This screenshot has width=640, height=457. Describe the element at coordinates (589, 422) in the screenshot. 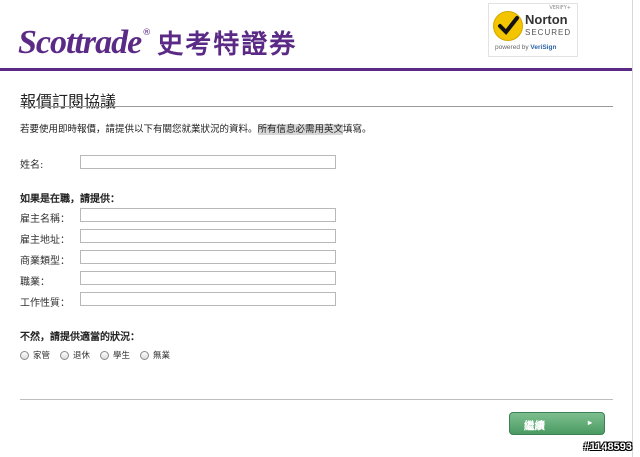

I see `arrow-right-icon: ▸` at that location.